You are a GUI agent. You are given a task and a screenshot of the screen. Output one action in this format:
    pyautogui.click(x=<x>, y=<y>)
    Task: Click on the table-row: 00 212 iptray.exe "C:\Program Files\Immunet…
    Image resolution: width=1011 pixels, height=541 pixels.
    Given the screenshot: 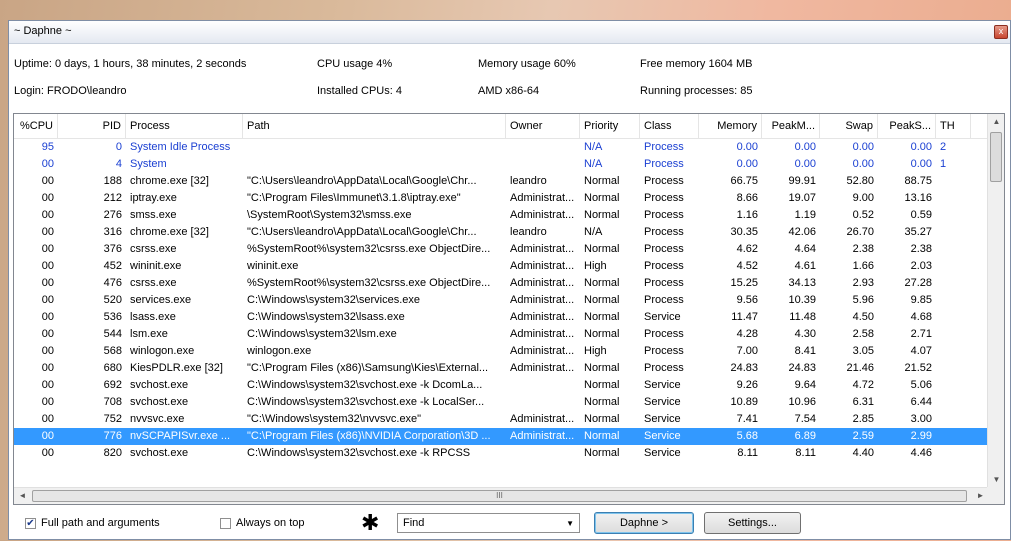 What is the action you would take?
    pyautogui.click(x=501, y=198)
    